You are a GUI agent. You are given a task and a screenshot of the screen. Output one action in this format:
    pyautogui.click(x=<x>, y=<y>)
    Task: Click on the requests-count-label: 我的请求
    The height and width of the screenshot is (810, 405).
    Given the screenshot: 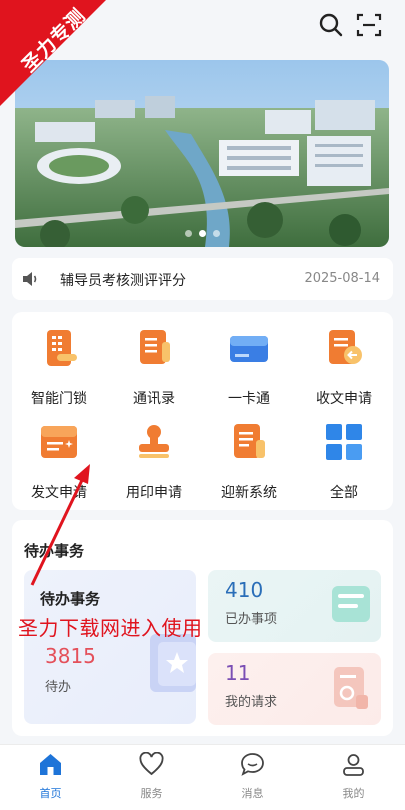 What is the action you would take?
    pyautogui.click(x=251, y=702)
    